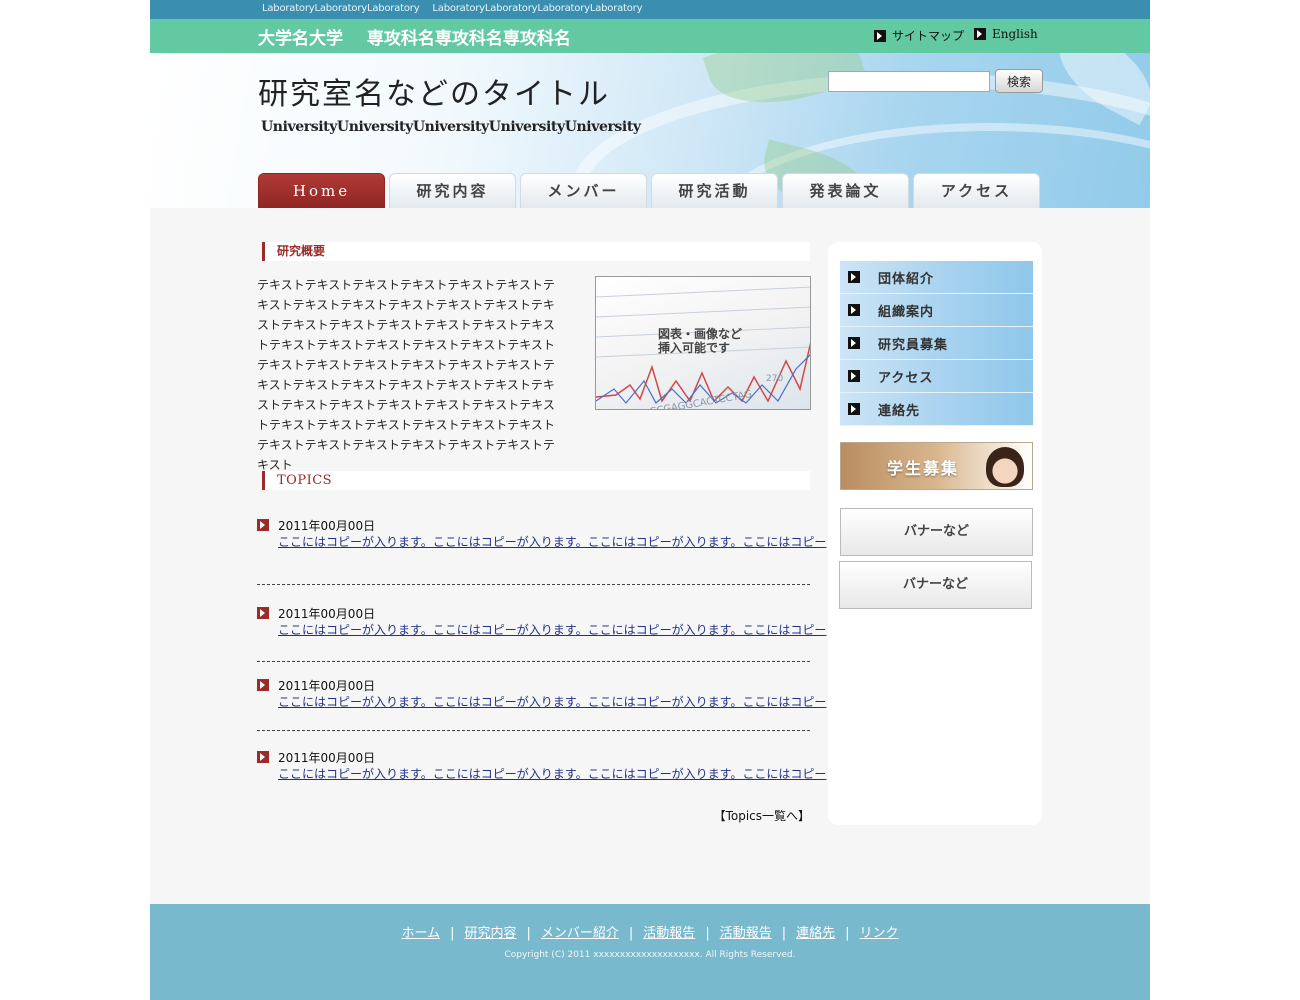 This screenshot has width=1300, height=1000. Describe the element at coordinates (936, 310) in the screenshot. I see `sidebar-item-structure: 組織案内` at that location.